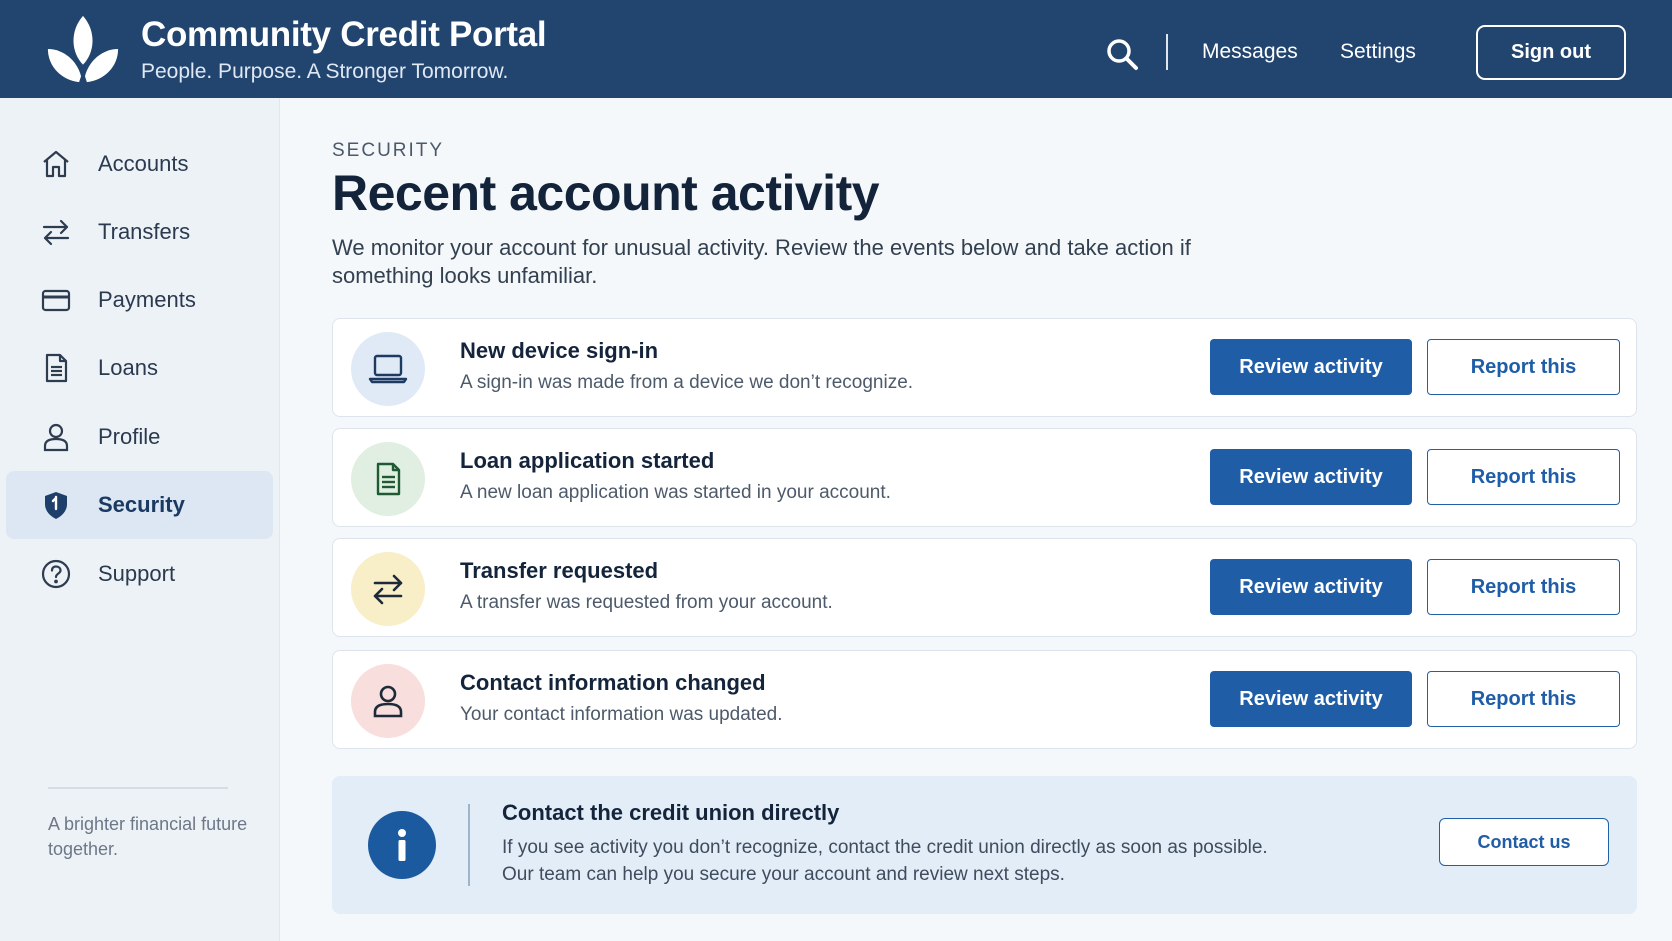 This screenshot has height=941, width=1672. I want to click on sidebar-item-transfers: Transfers, so click(139, 232).